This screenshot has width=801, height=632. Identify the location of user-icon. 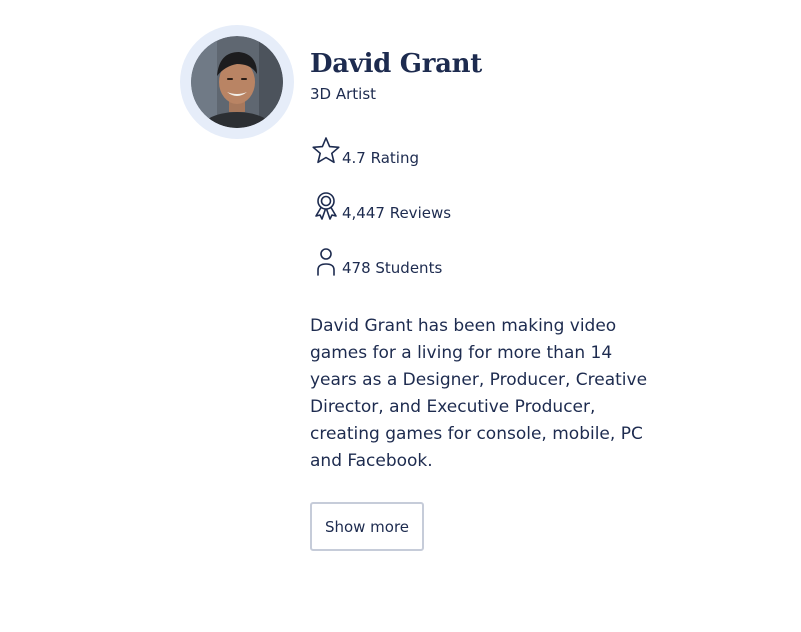
(326, 262).